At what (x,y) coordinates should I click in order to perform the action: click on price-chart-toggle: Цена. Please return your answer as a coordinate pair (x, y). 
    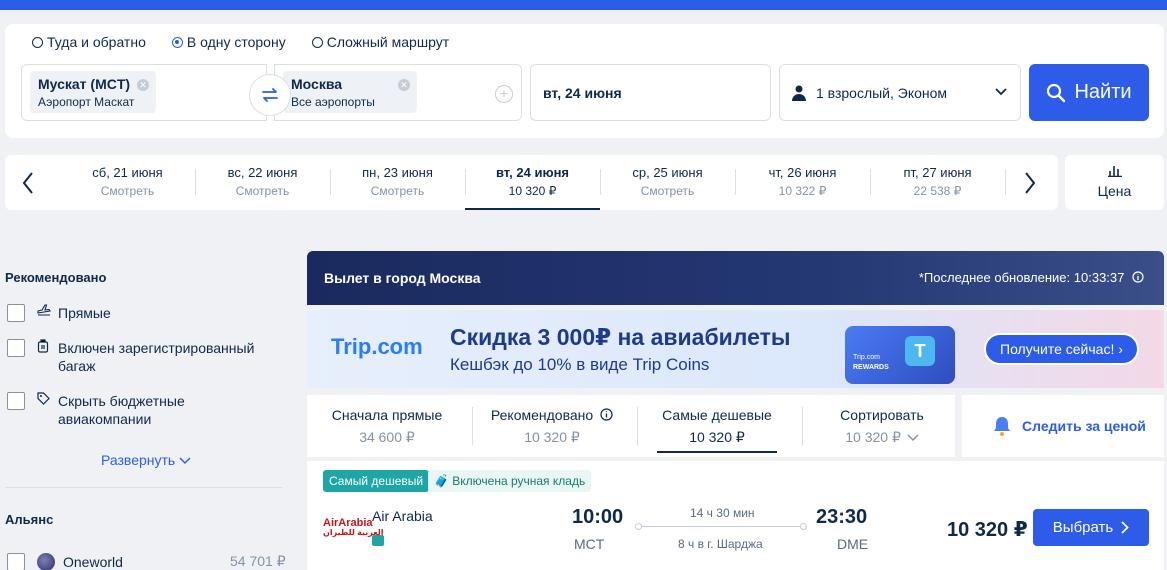
    Looking at the image, I should click on (1114, 182).